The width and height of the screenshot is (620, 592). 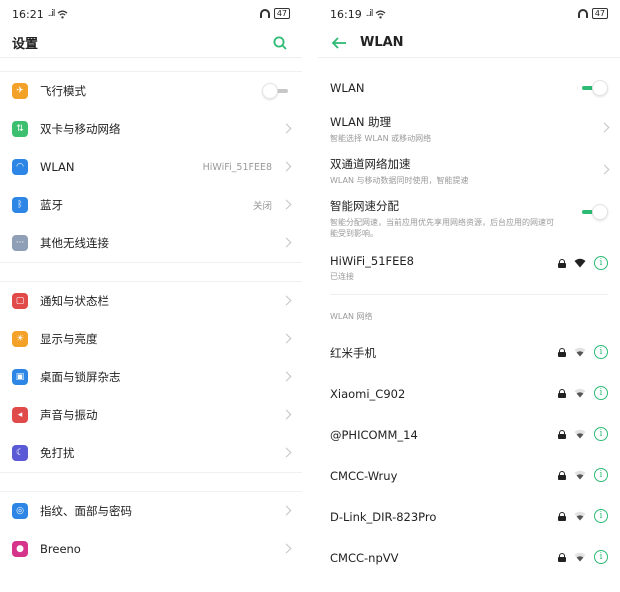 What do you see at coordinates (364, 206) in the screenshot?
I see `smart-speed-title: 智能网速分配` at bounding box center [364, 206].